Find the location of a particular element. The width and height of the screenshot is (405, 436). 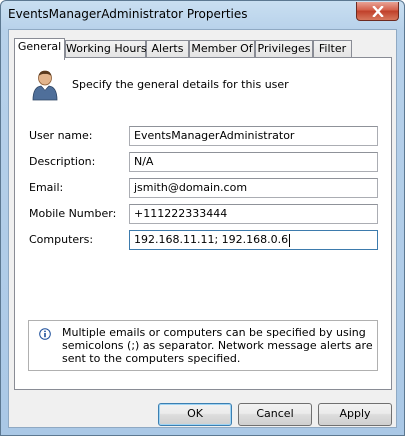

computers-label: Computers: is located at coordinates (61, 239).